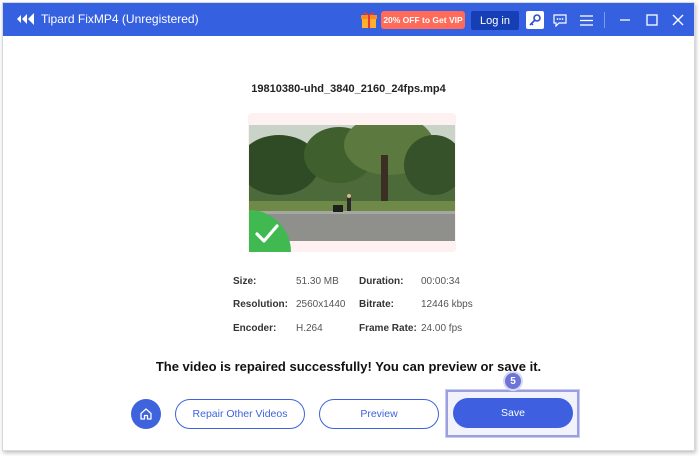 This screenshot has height=456, width=700. I want to click on step-number-badge: 5, so click(513, 381).